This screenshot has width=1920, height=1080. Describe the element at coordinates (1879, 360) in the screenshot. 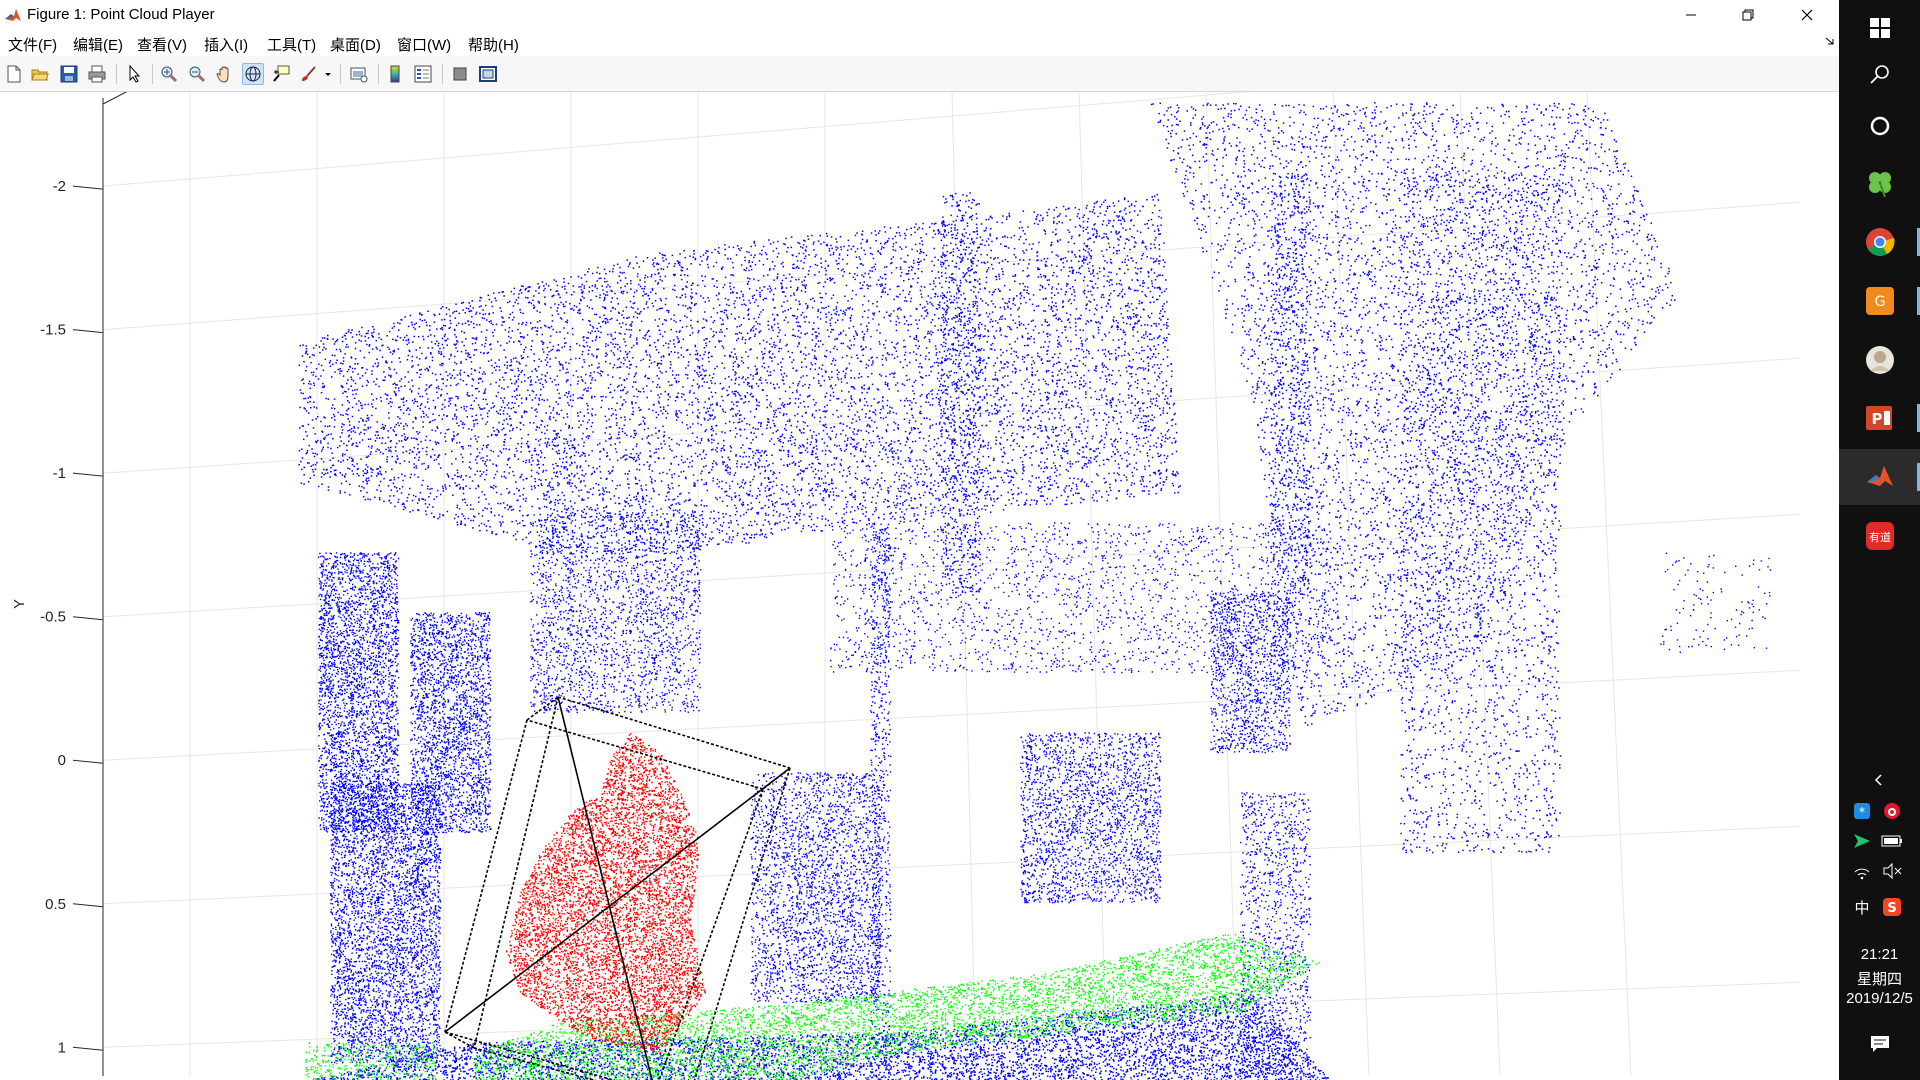

I see `taskbar-app-avatar` at that location.